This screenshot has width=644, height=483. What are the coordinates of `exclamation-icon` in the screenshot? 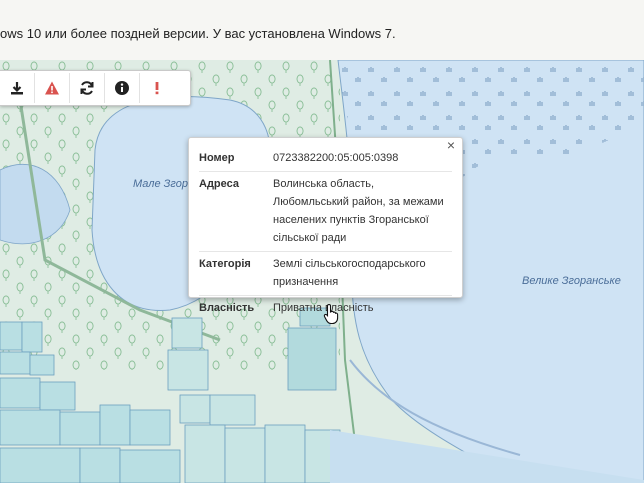 It's located at (157, 88).